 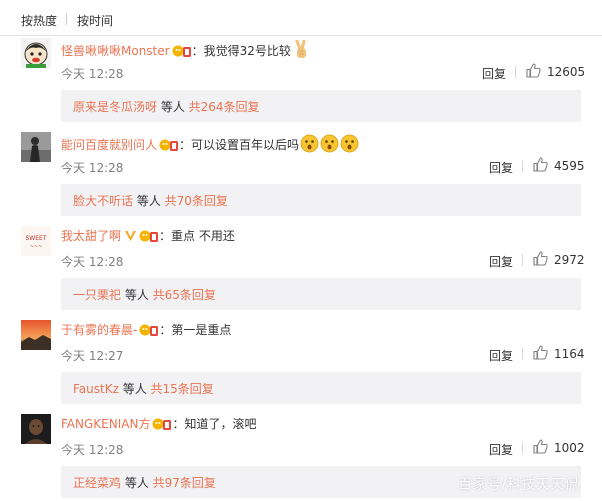 What do you see at coordinates (195, 330) in the screenshot?
I see `comment-text: ：第一是重点` at bounding box center [195, 330].